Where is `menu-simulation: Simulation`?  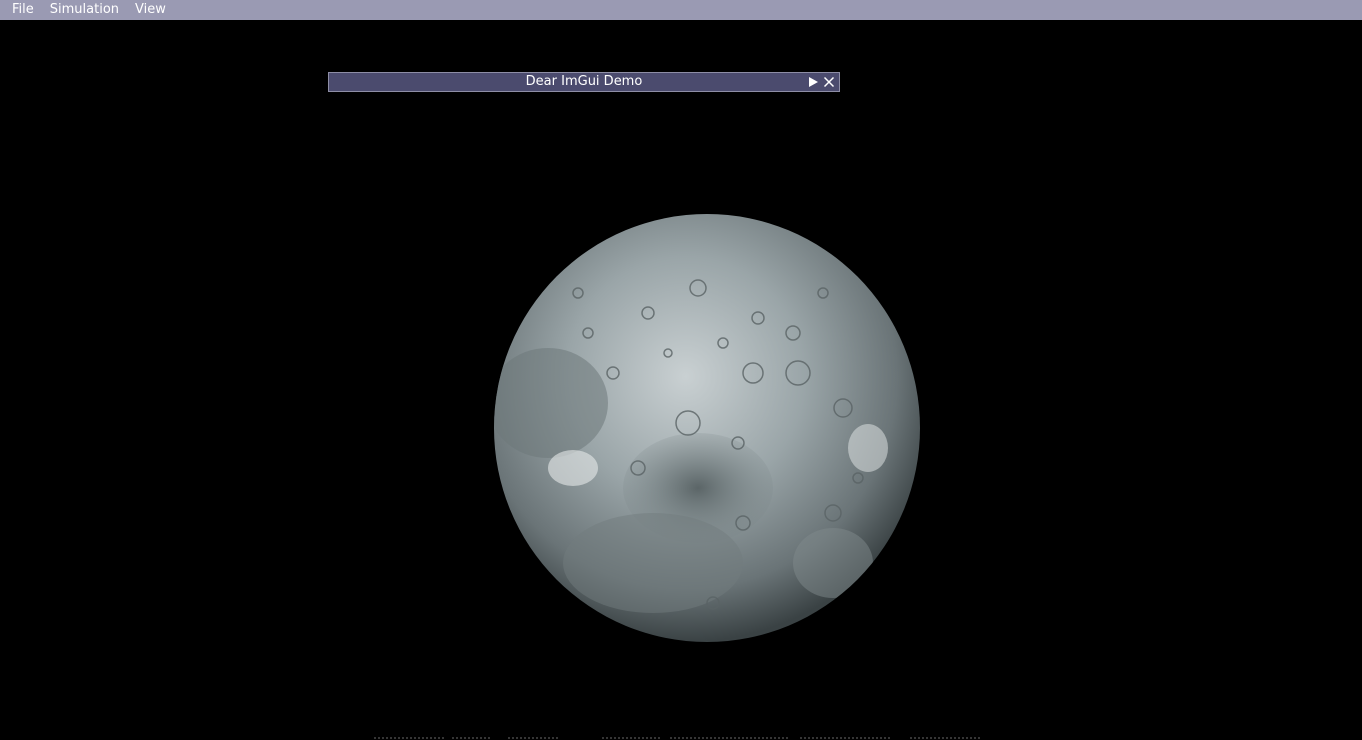
menu-simulation: Simulation is located at coordinates (84, 10).